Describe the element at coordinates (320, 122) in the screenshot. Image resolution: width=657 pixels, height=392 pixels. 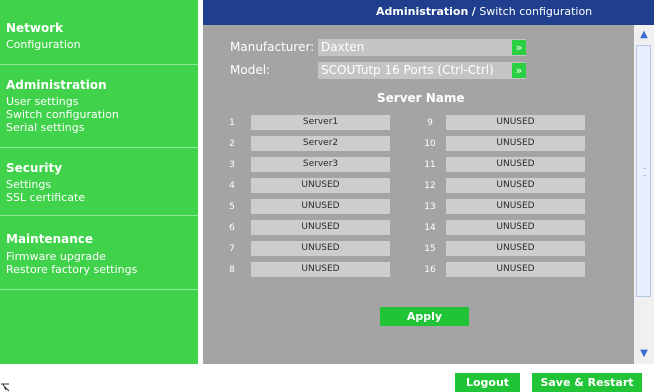
I see `server-name-field: Server1` at that location.